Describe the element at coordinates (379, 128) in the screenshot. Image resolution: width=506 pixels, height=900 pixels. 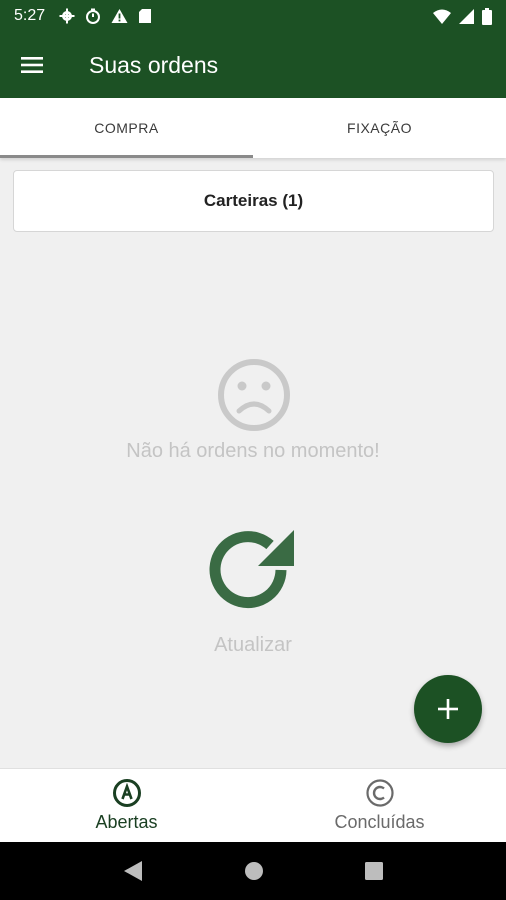
I see `tab-fixacao: FIXAÇÃO` at that location.